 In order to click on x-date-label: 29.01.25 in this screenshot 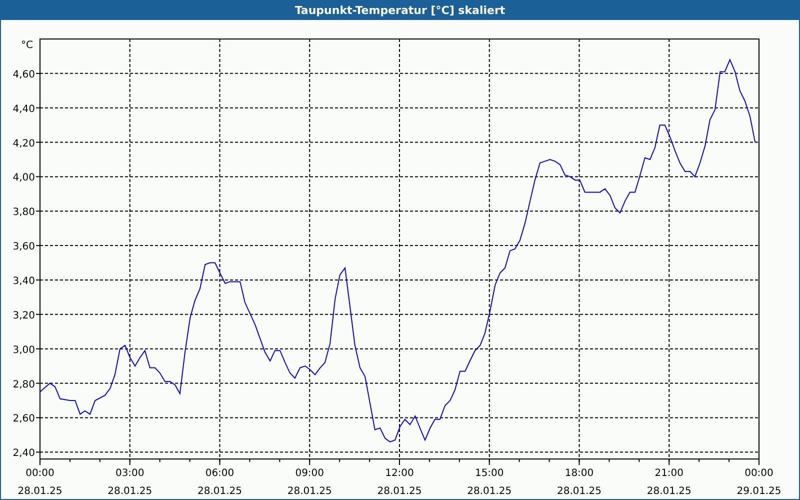, I will do `click(759, 491)`.